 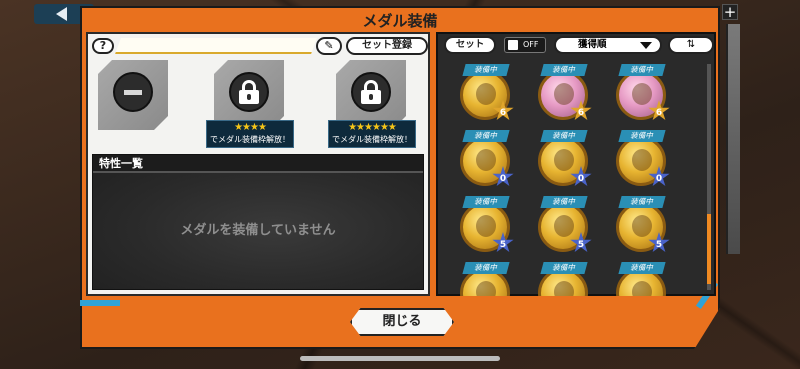 What do you see at coordinates (100, 303) in the screenshot?
I see `accent-stripe` at bounding box center [100, 303].